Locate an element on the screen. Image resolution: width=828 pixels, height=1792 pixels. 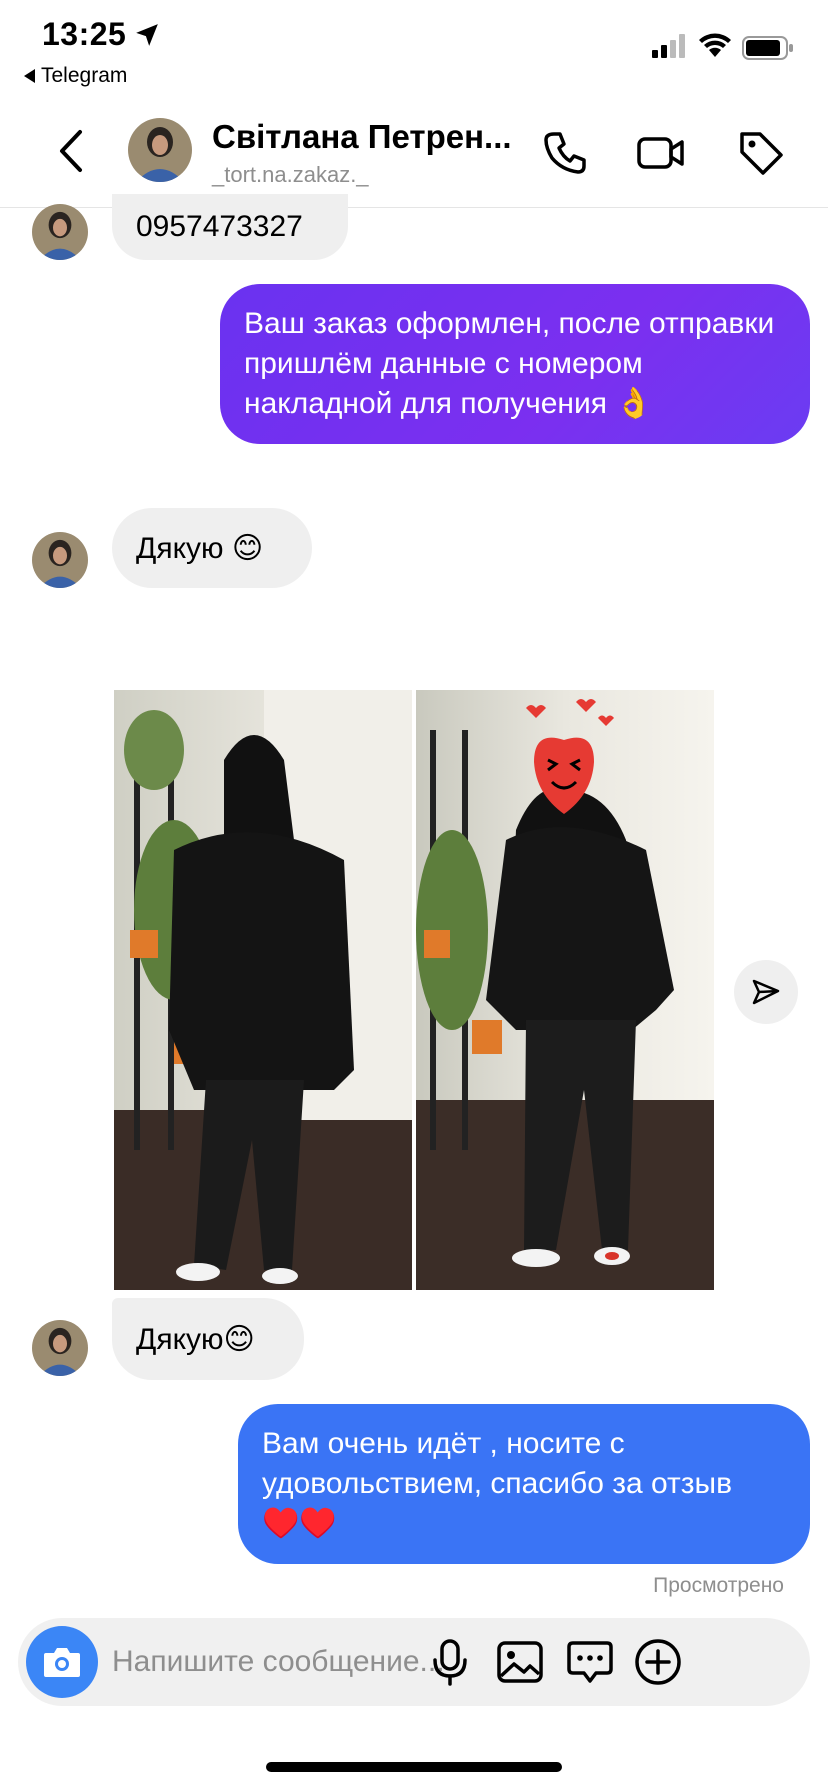
share-button is located at coordinates (766, 992).